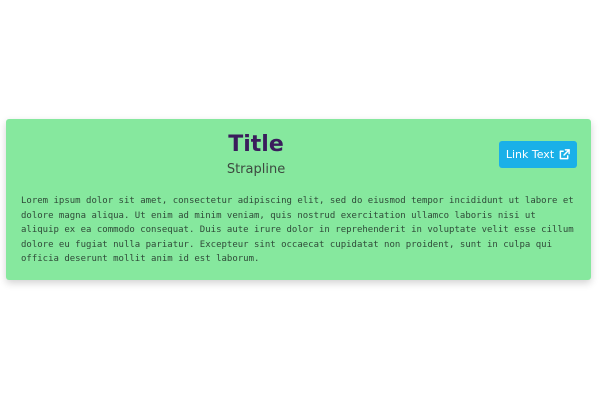  Describe the element at coordinates (256, 144) in the screenshot. I see `card-title: Title` at that location.